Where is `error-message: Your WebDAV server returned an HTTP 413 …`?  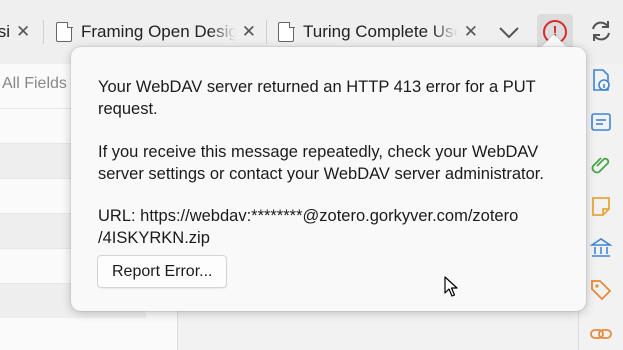 error-message: Your WebDAV server returned an HTTP 413 … is located at coordinates (317, 98).